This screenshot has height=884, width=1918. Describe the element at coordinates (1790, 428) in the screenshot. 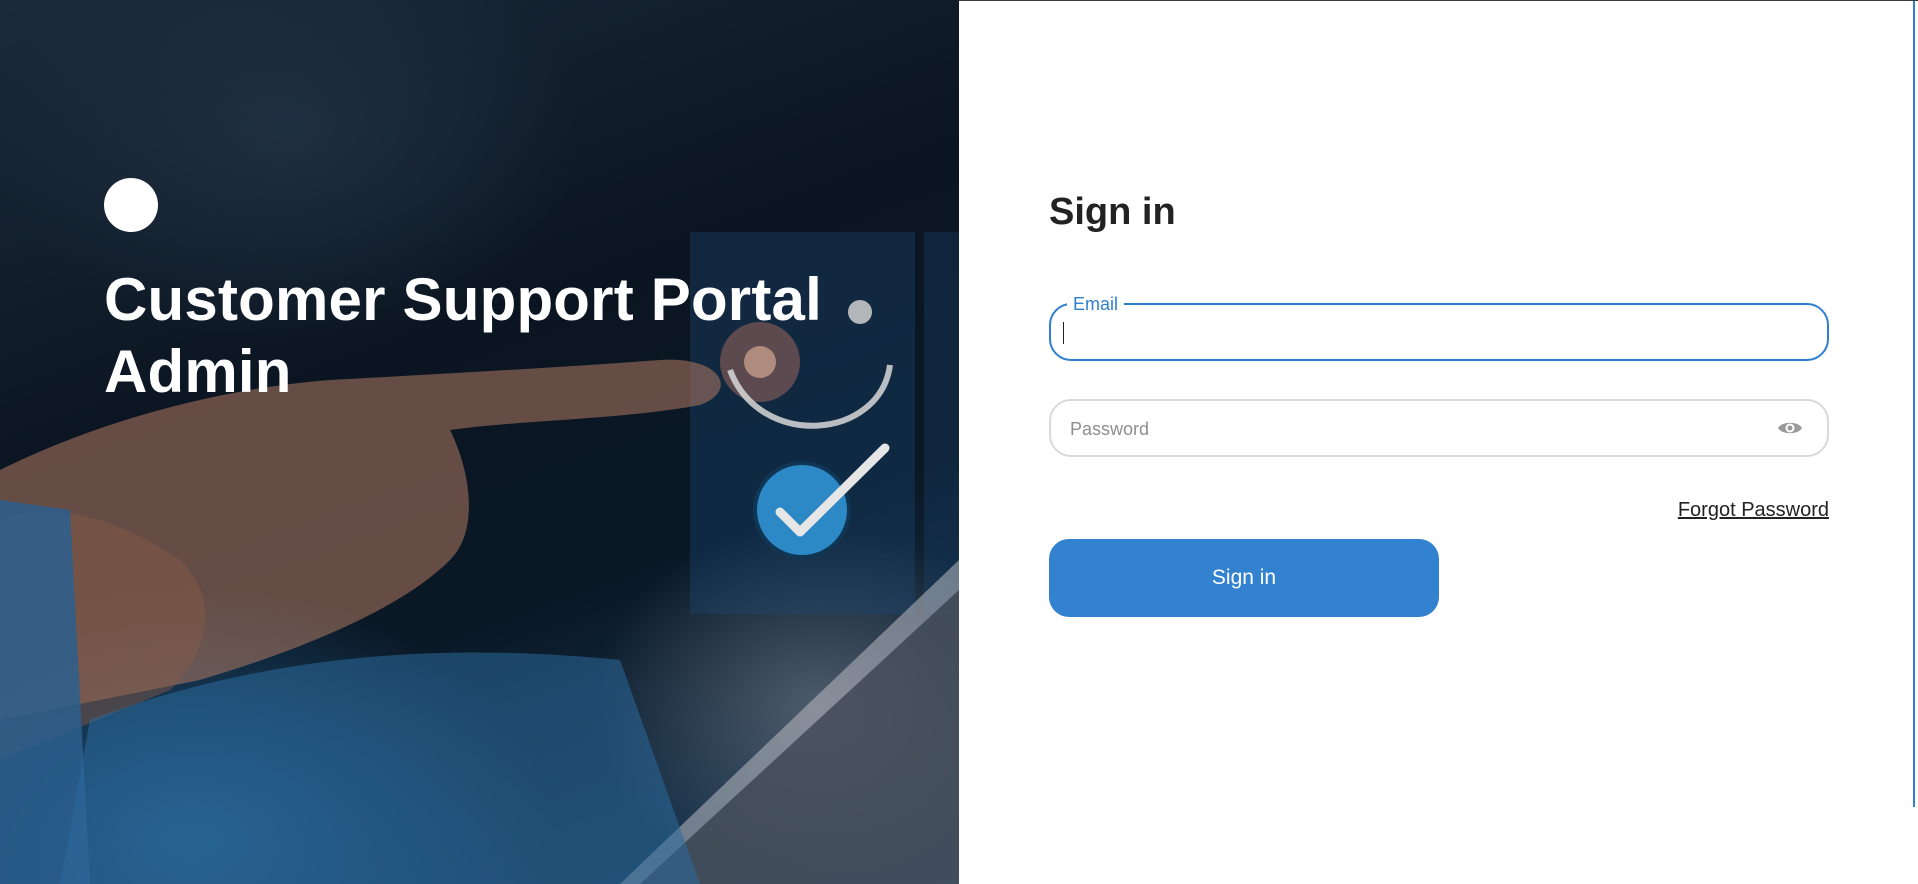

I see `eye-icon` at that location.